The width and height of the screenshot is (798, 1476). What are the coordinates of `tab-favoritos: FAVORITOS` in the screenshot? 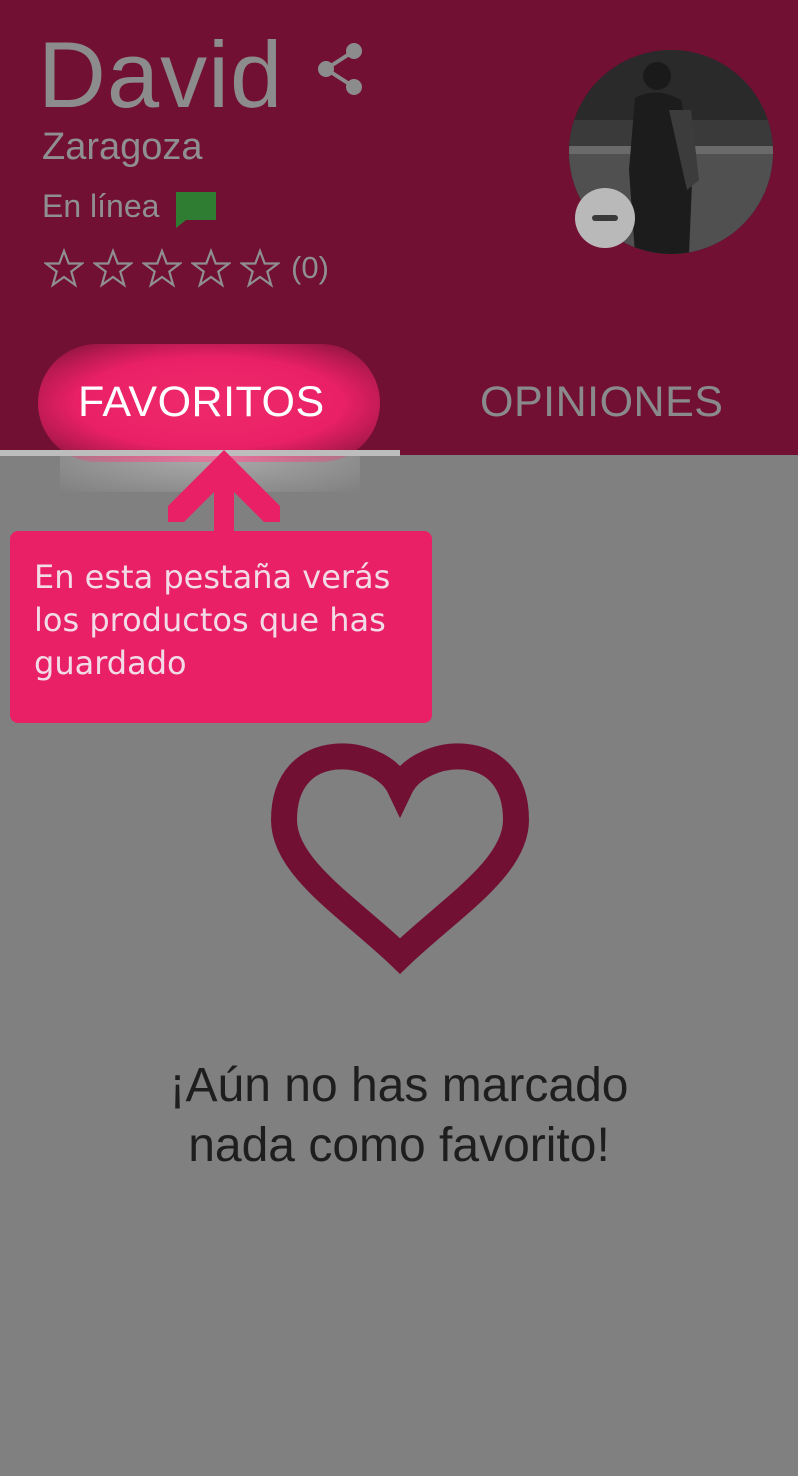 It's located at (201, 402).